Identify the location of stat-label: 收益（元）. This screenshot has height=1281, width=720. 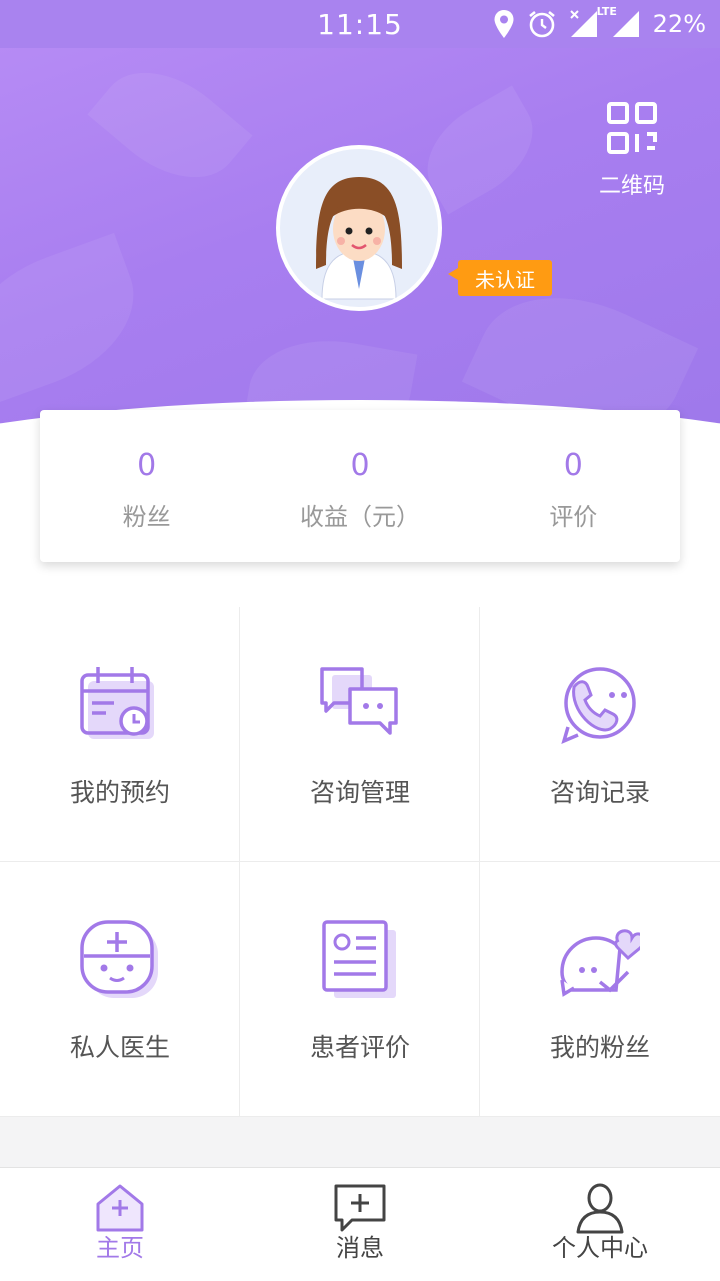
(359, 517).